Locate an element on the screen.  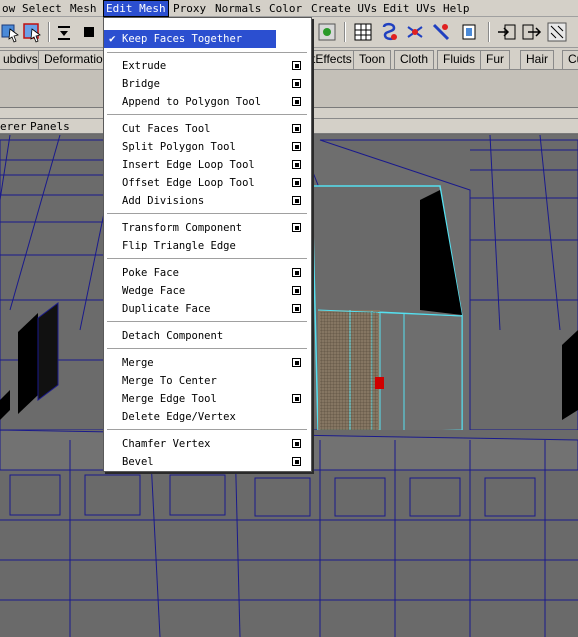
menu-create-uvs: Create UVs is located at coordinates (344, 8).